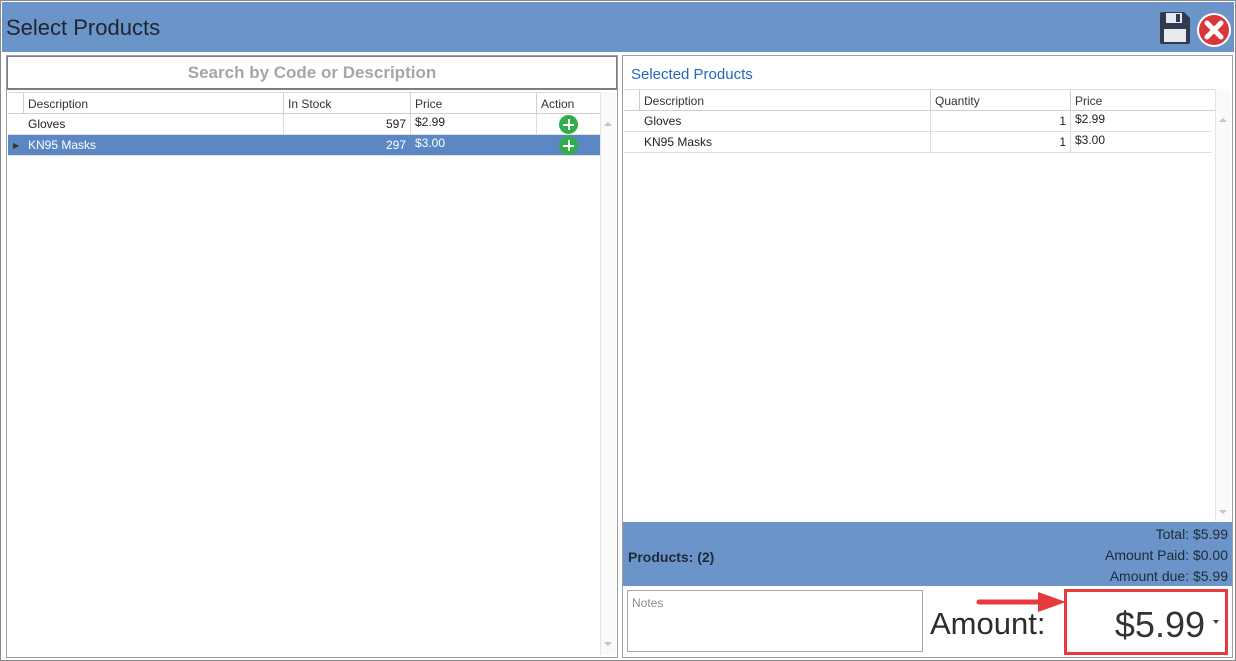 The width and height of the screenshot is (1236, 661). Describe the element at coordinates (347, 145) in the screenshot. I see `cell-in-stock: 297` at that location.